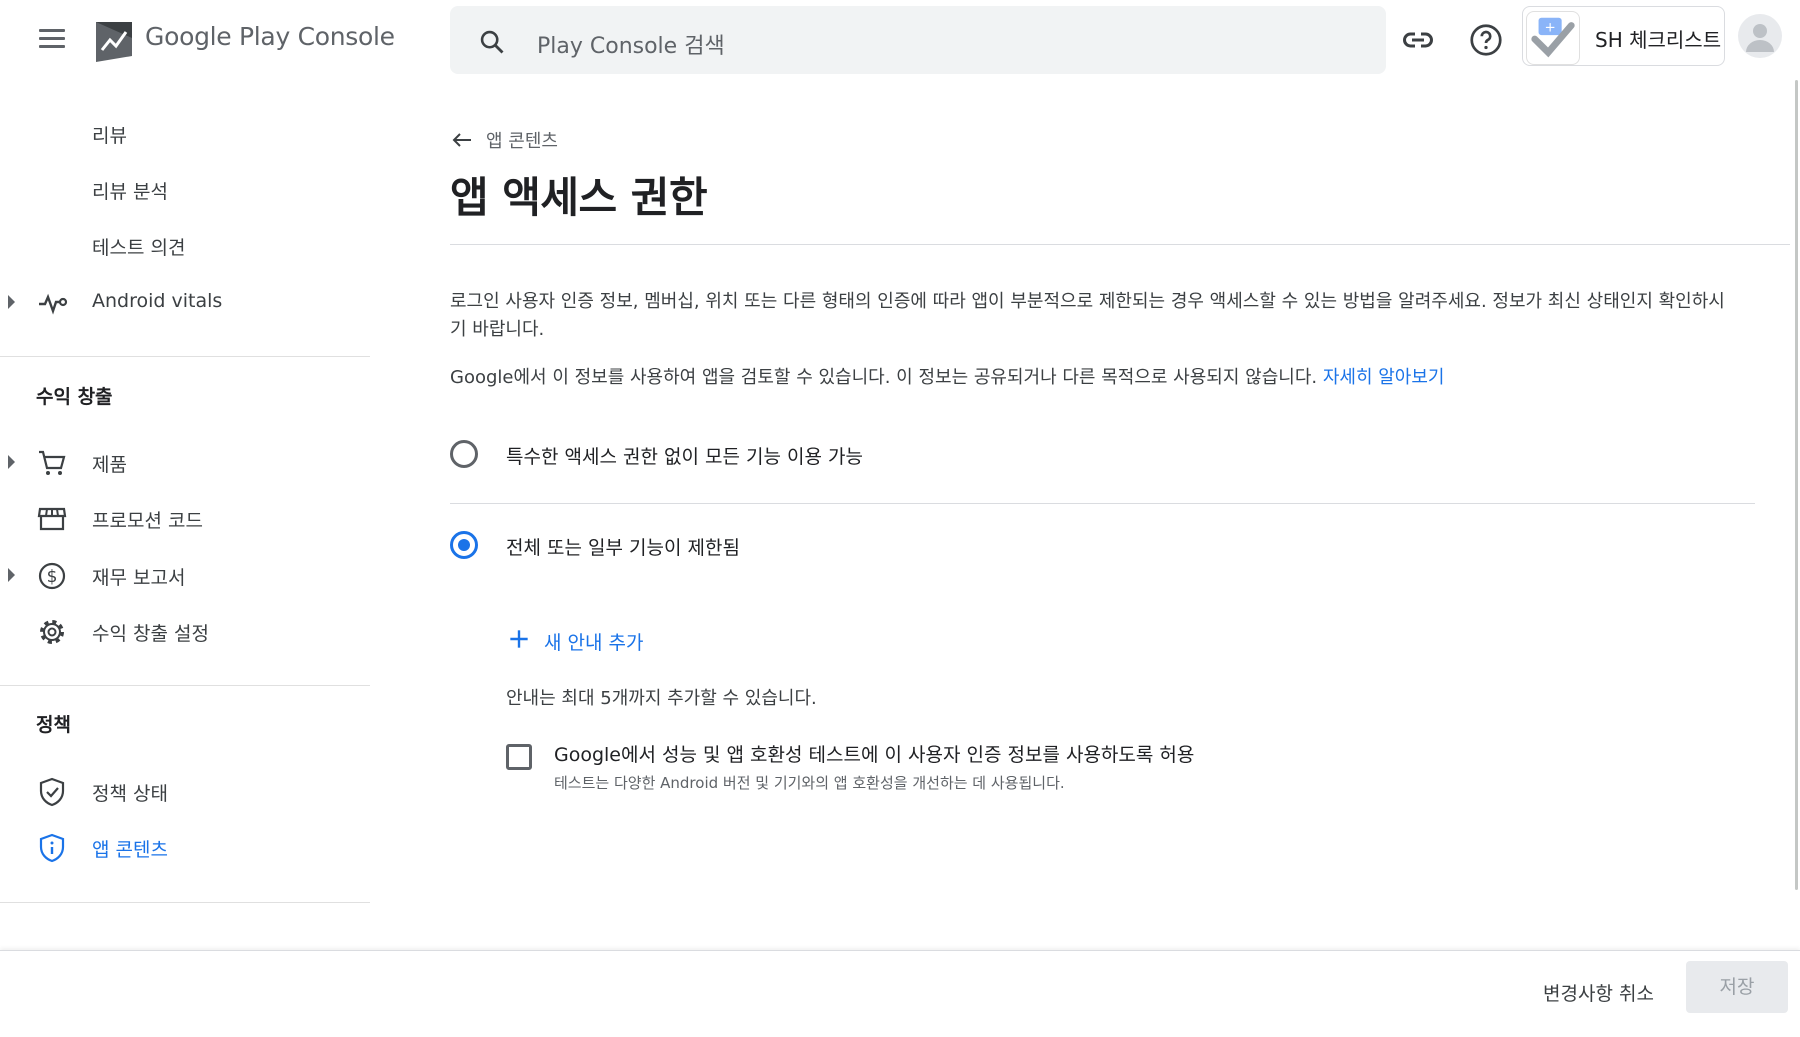 The width and height of the screenshot is (1800, 1037). I want to click on sidebar-item-monetization-setup: 수익 창출 설정, so click(185, 631).